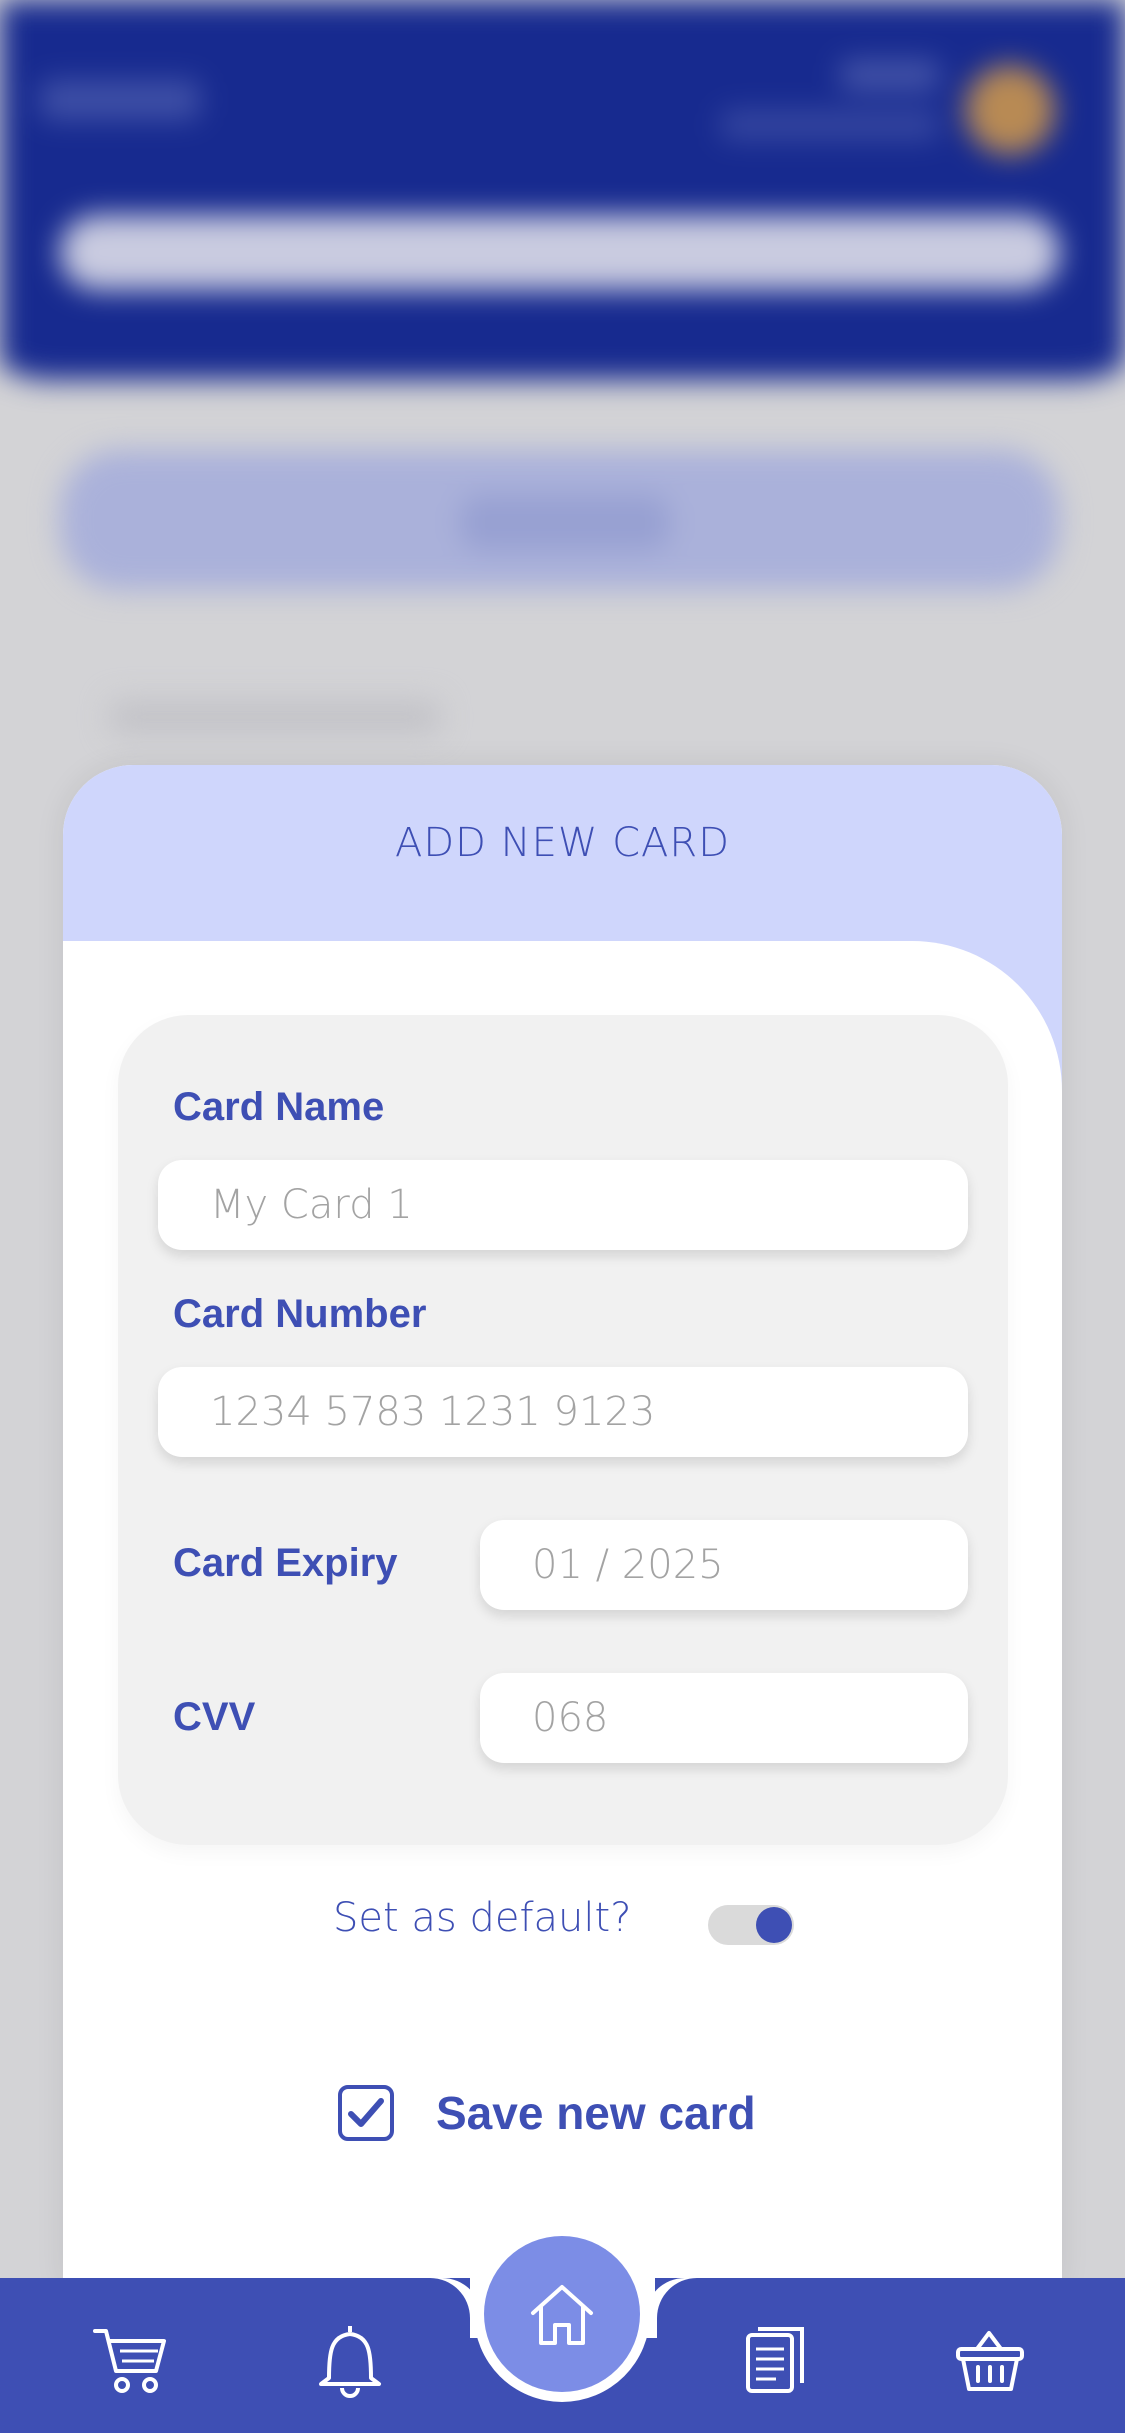 The height and width of the screenshot is (2433, 1125). I want to click on save-card-checkbox, so click(366, 2113).